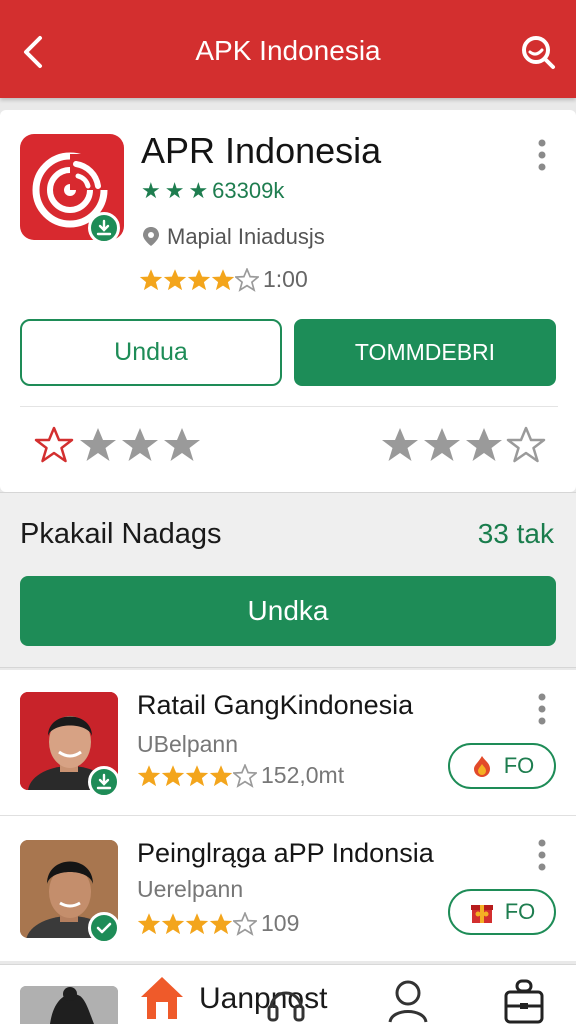 This screenshot has height=1024, width=576. What do you see at coordinates (285, 279) in the screenshot?
I see `rating-value: 1:00` at bounding box center [285, 279].